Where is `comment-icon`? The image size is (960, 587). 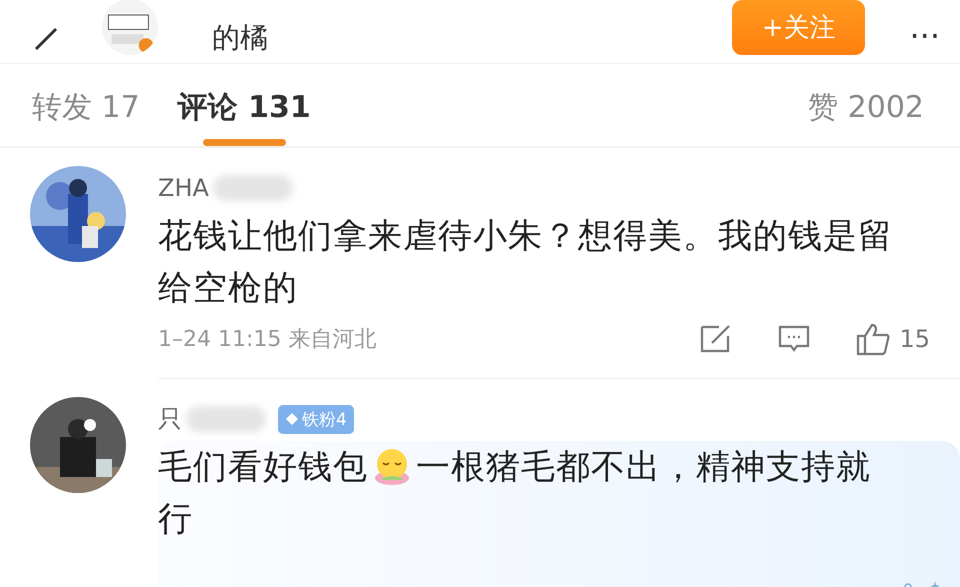 comment-icon is located at coordinates (794, 339).